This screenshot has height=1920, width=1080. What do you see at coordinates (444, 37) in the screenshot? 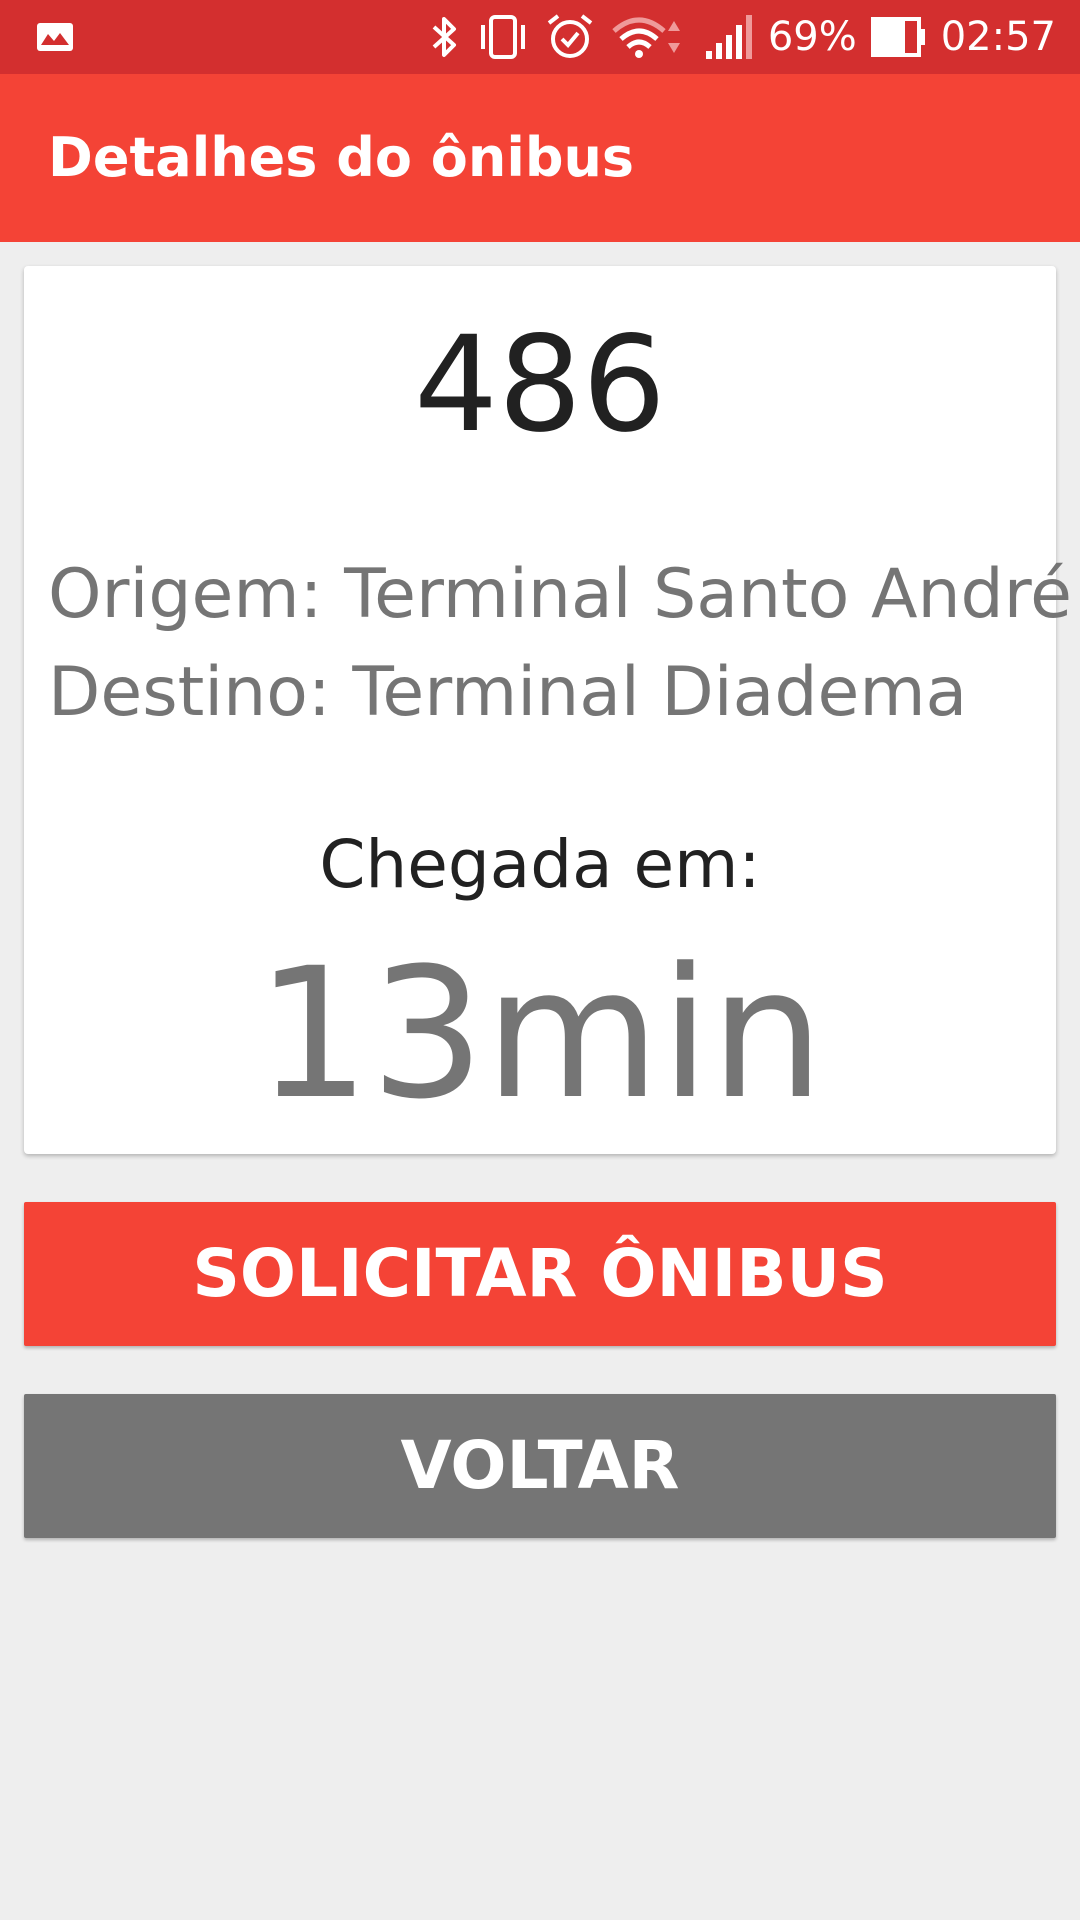
I see `bluetooth-icon` at bounding box center [444, 37].